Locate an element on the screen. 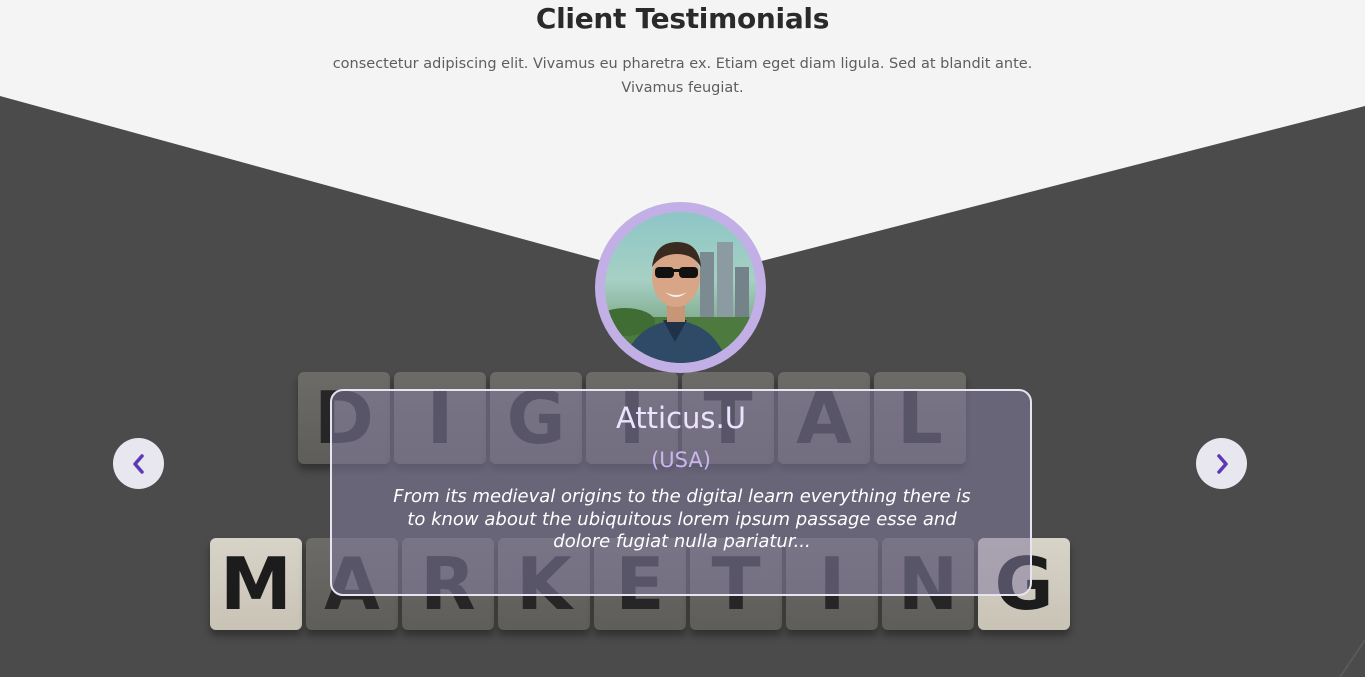 Image resolution: width=1365 pixels, height=677 pixels. client-country: (USA) is located at coordinates (681, 460).